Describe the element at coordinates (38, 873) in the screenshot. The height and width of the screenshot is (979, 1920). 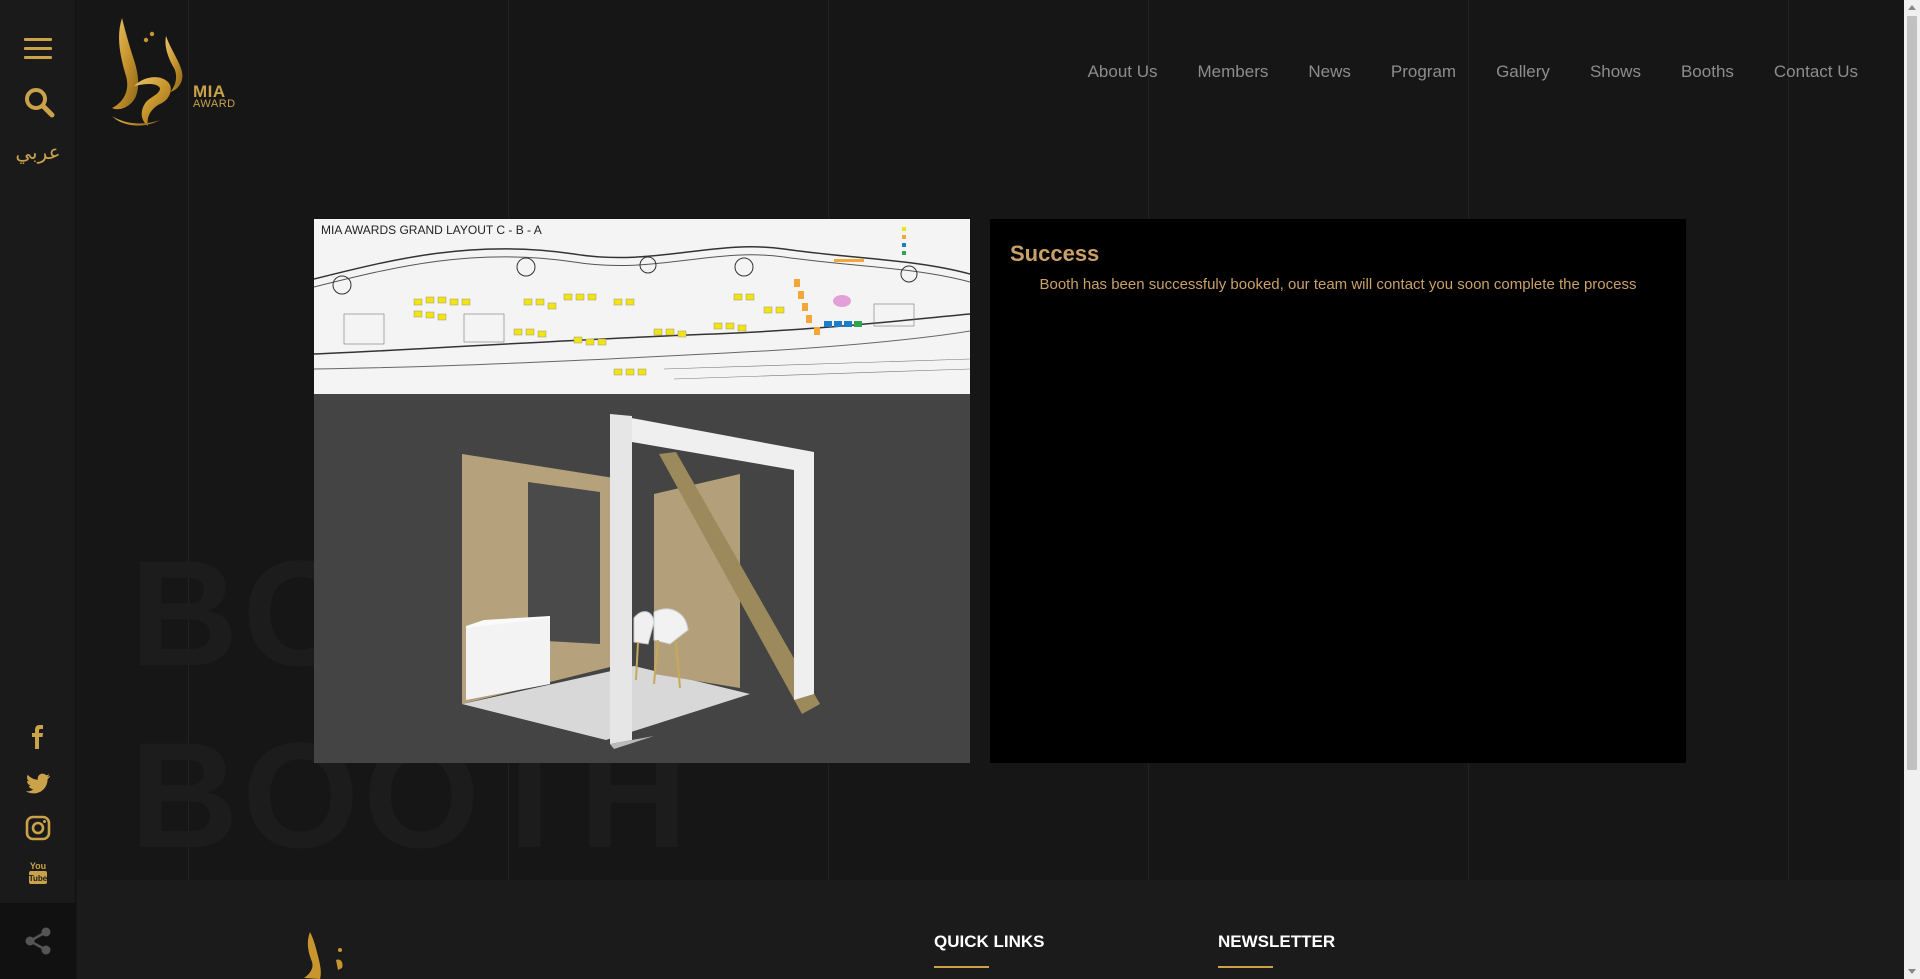
I see `youtube-icon: You Tube` at that location.